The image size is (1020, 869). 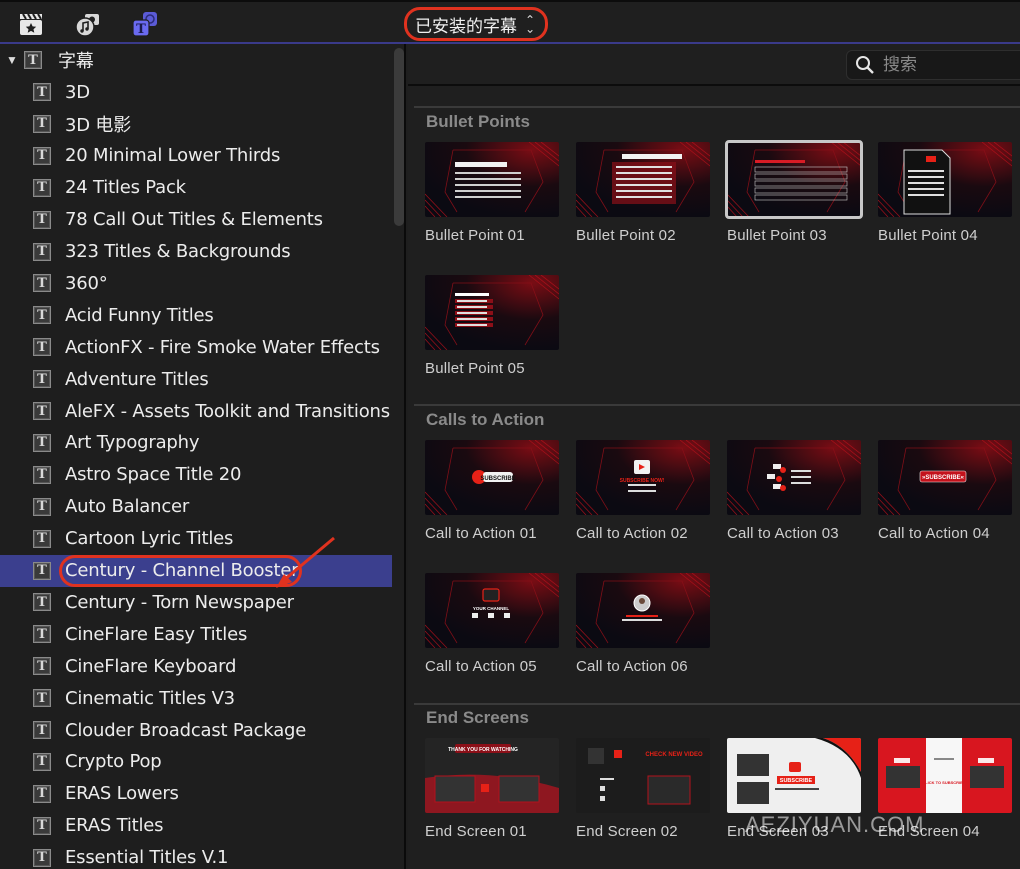 I want to click on title-clip: SUBSCRIBE Call to Action 01, so click(x=492, y=491).